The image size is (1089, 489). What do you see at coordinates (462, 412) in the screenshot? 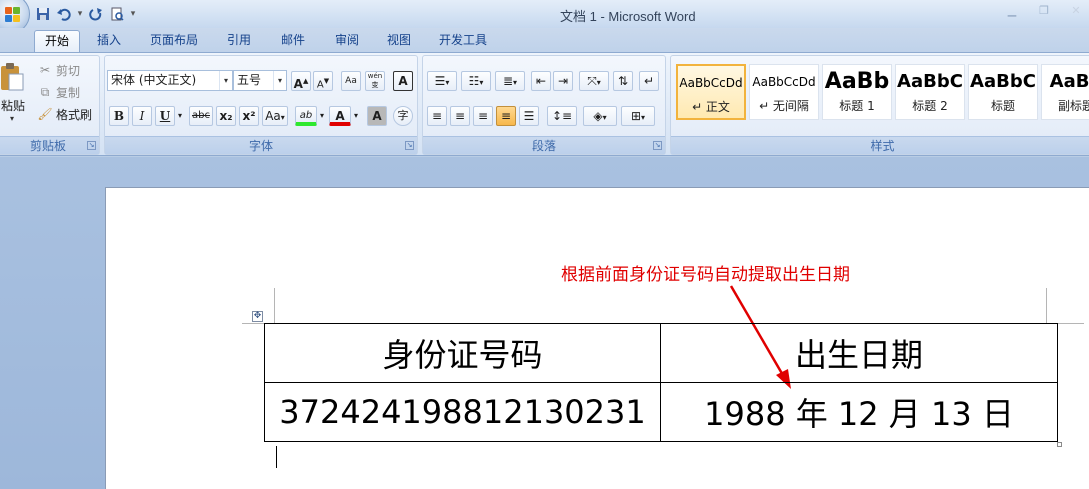
I see `id-number-cell: 372424198812130231` at bounding box center [462, 412].